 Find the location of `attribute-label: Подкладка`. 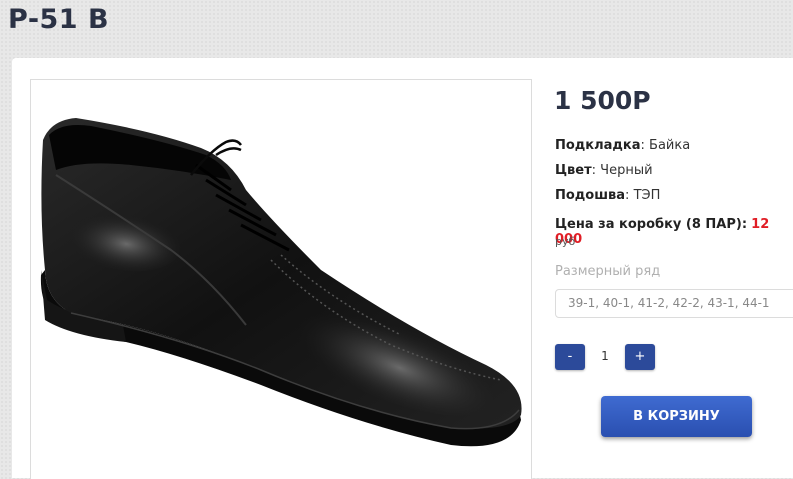

attribute-label: Подкладка is located at coordinates (598, 145).